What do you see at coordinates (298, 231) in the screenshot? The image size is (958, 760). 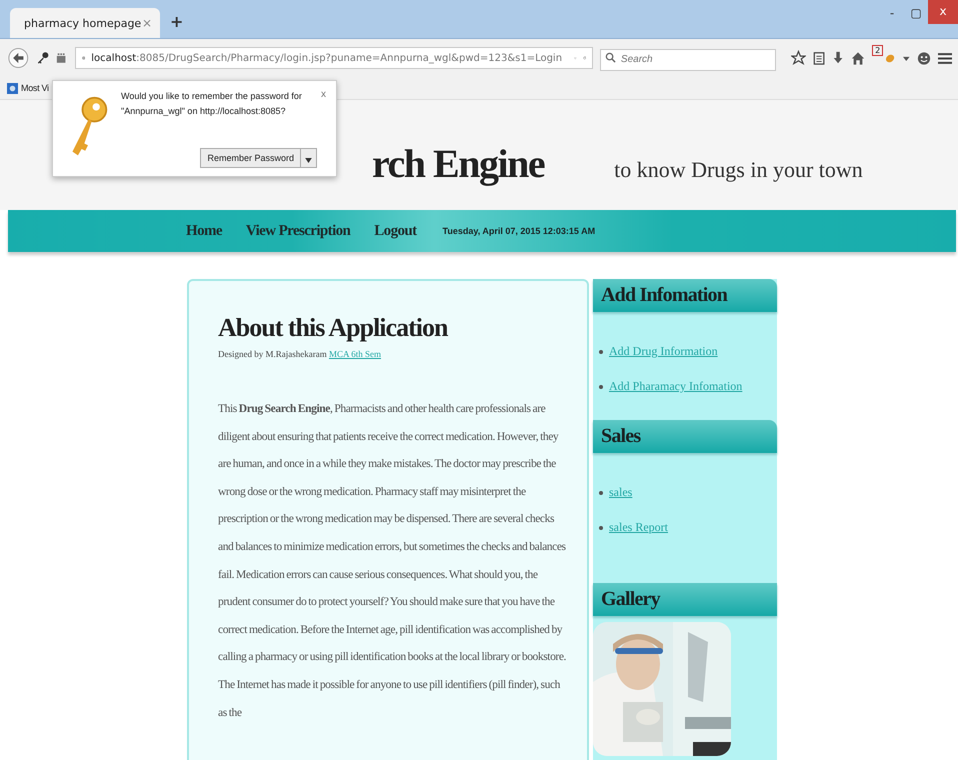 I see `nav-link: View Prescription` at bounding box center [298, 231].